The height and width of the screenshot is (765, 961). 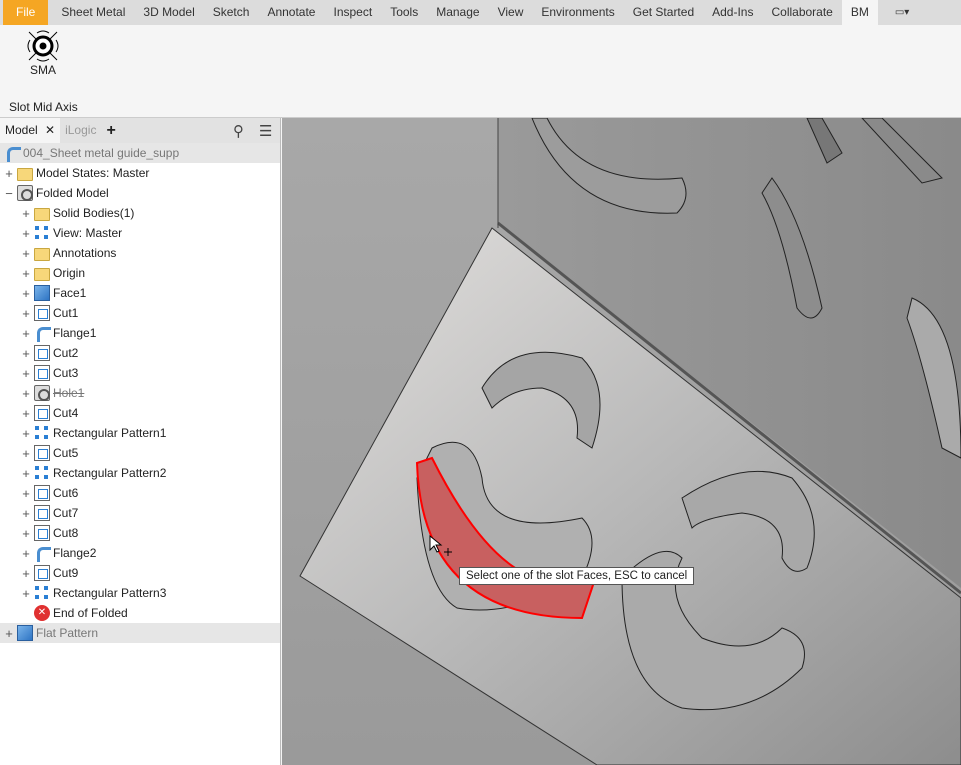 I want to click on folder-icon, so click(x=42, y=254).